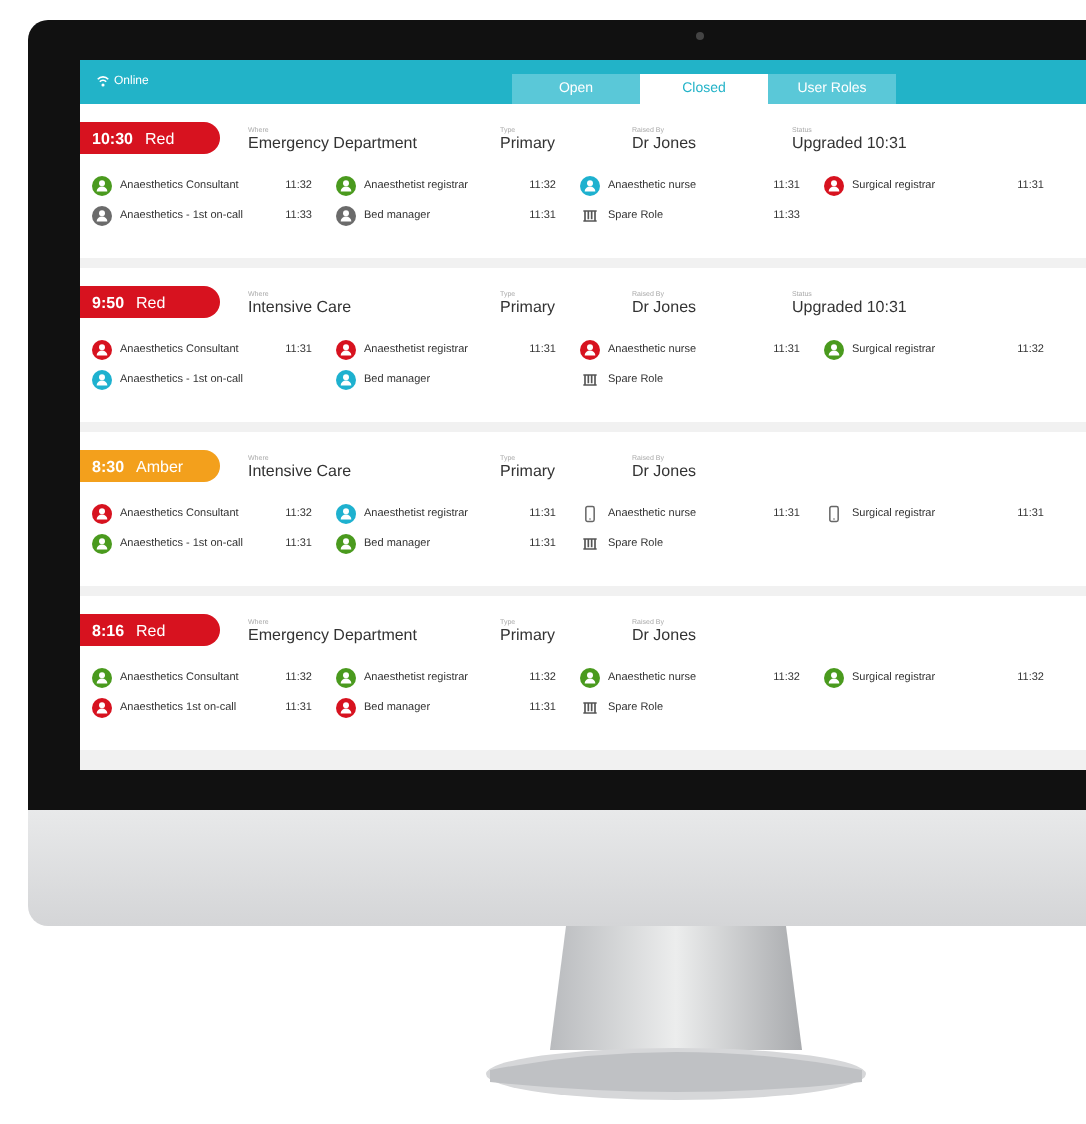 The height and width of the screenshot is (1124, 1086). Describe the element at coordinates (700, 36) in the screenshot. I see `camera-icon` at that location.